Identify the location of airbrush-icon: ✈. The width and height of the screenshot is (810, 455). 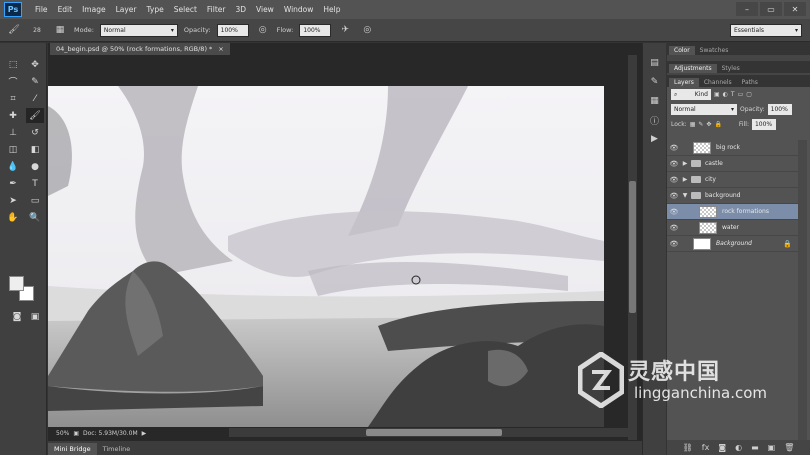
(345, 30).